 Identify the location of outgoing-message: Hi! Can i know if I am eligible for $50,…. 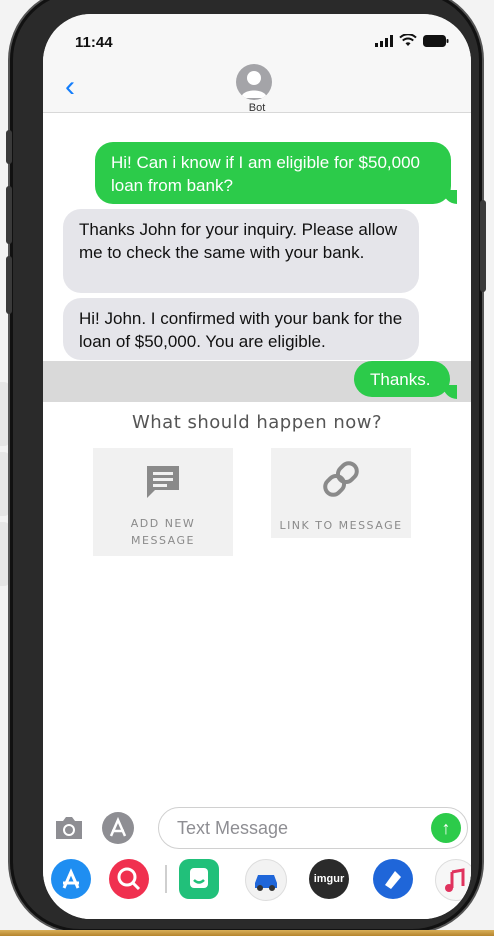
(273, 173).